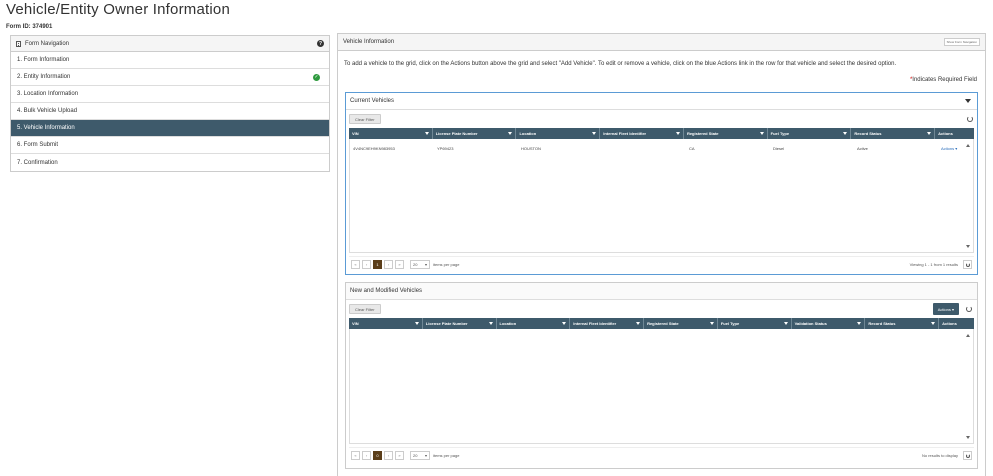 This screenshot has height=476, width=993. What do you see at coordinates (374, 148) in the screenshot?
I see `cell-vin: 4V4NC9EH9KN983953` at bounding box center [374, 148].